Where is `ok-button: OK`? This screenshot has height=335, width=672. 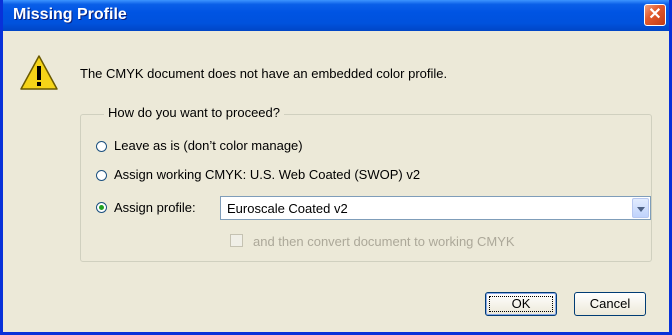
ok-button: OK is located at coordinates (521, 304).